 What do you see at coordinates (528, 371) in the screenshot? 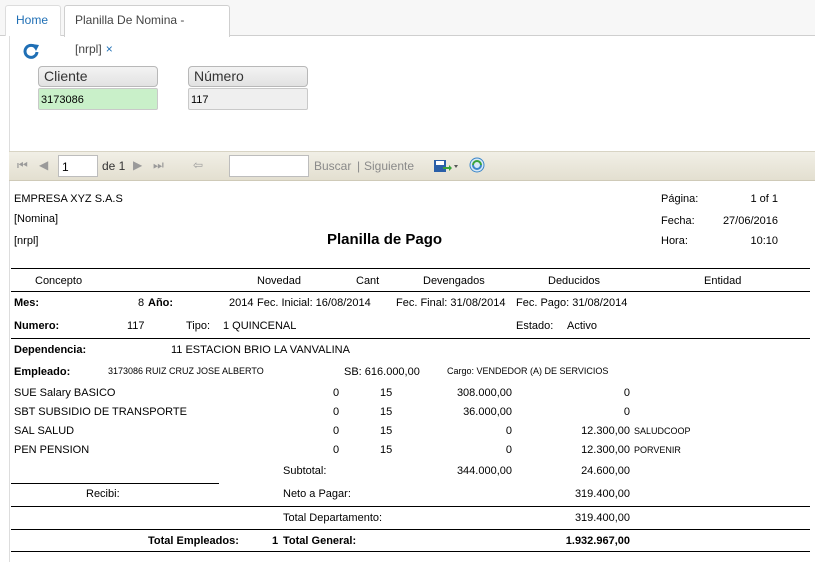
I see `cargo: Cargo: VENDEDOR (A) DE SERVICIOS` at bounding box center [528, 371].